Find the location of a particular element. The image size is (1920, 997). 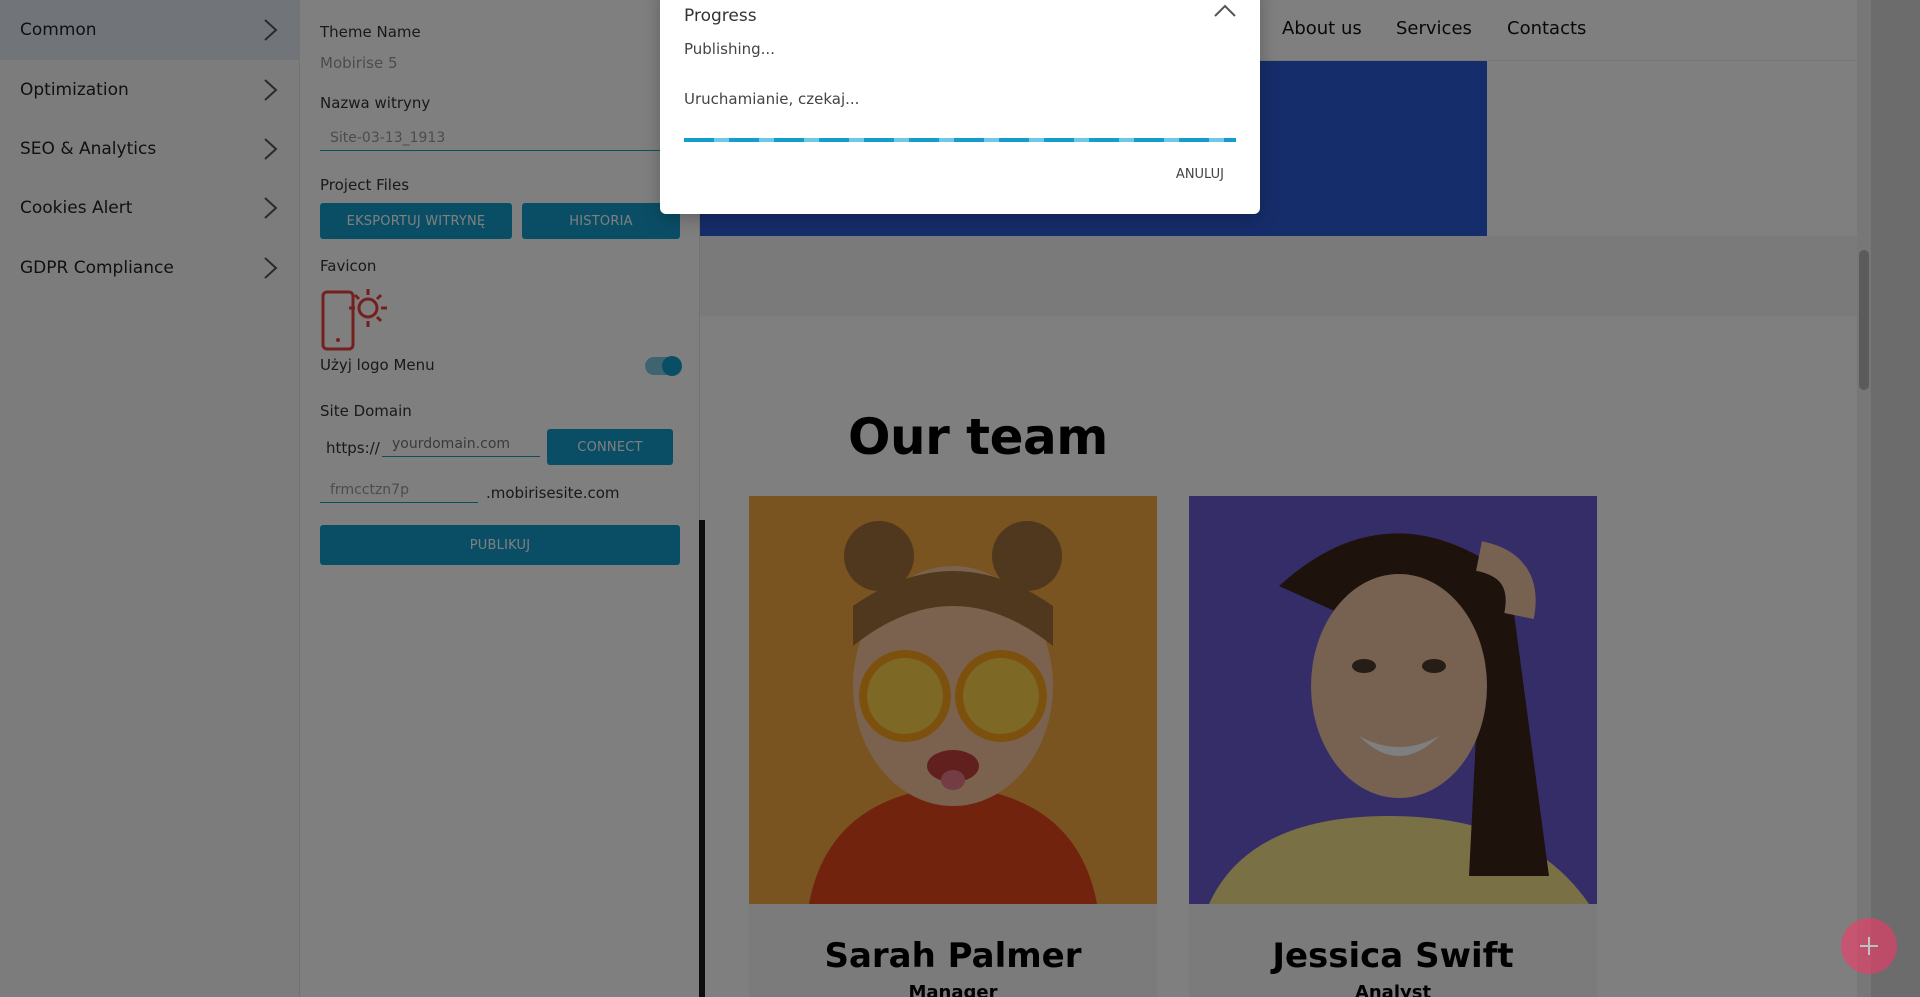

add-block-button is located at coordinates (1869, 946).